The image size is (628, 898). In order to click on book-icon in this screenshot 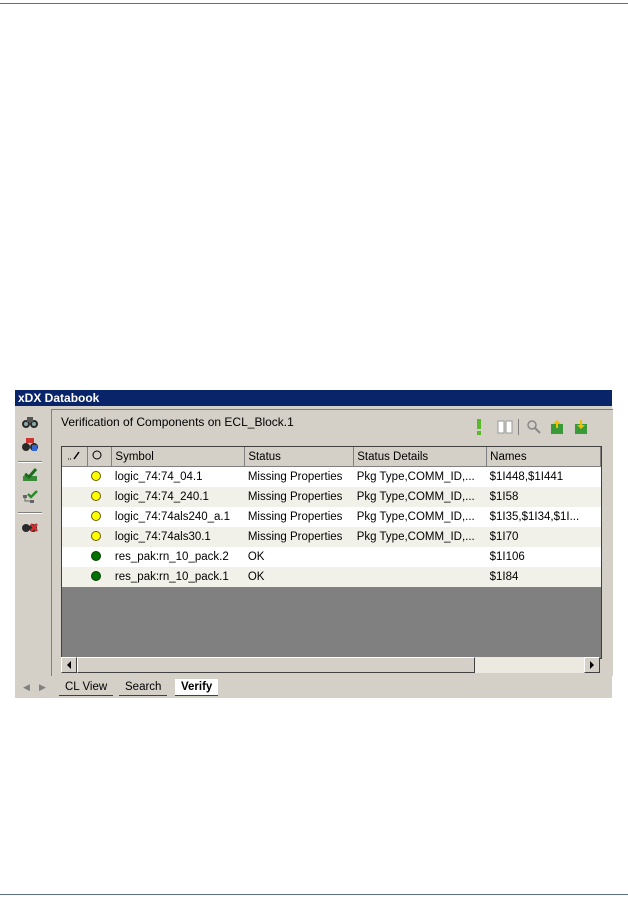, I will do `click(505, 427)`.